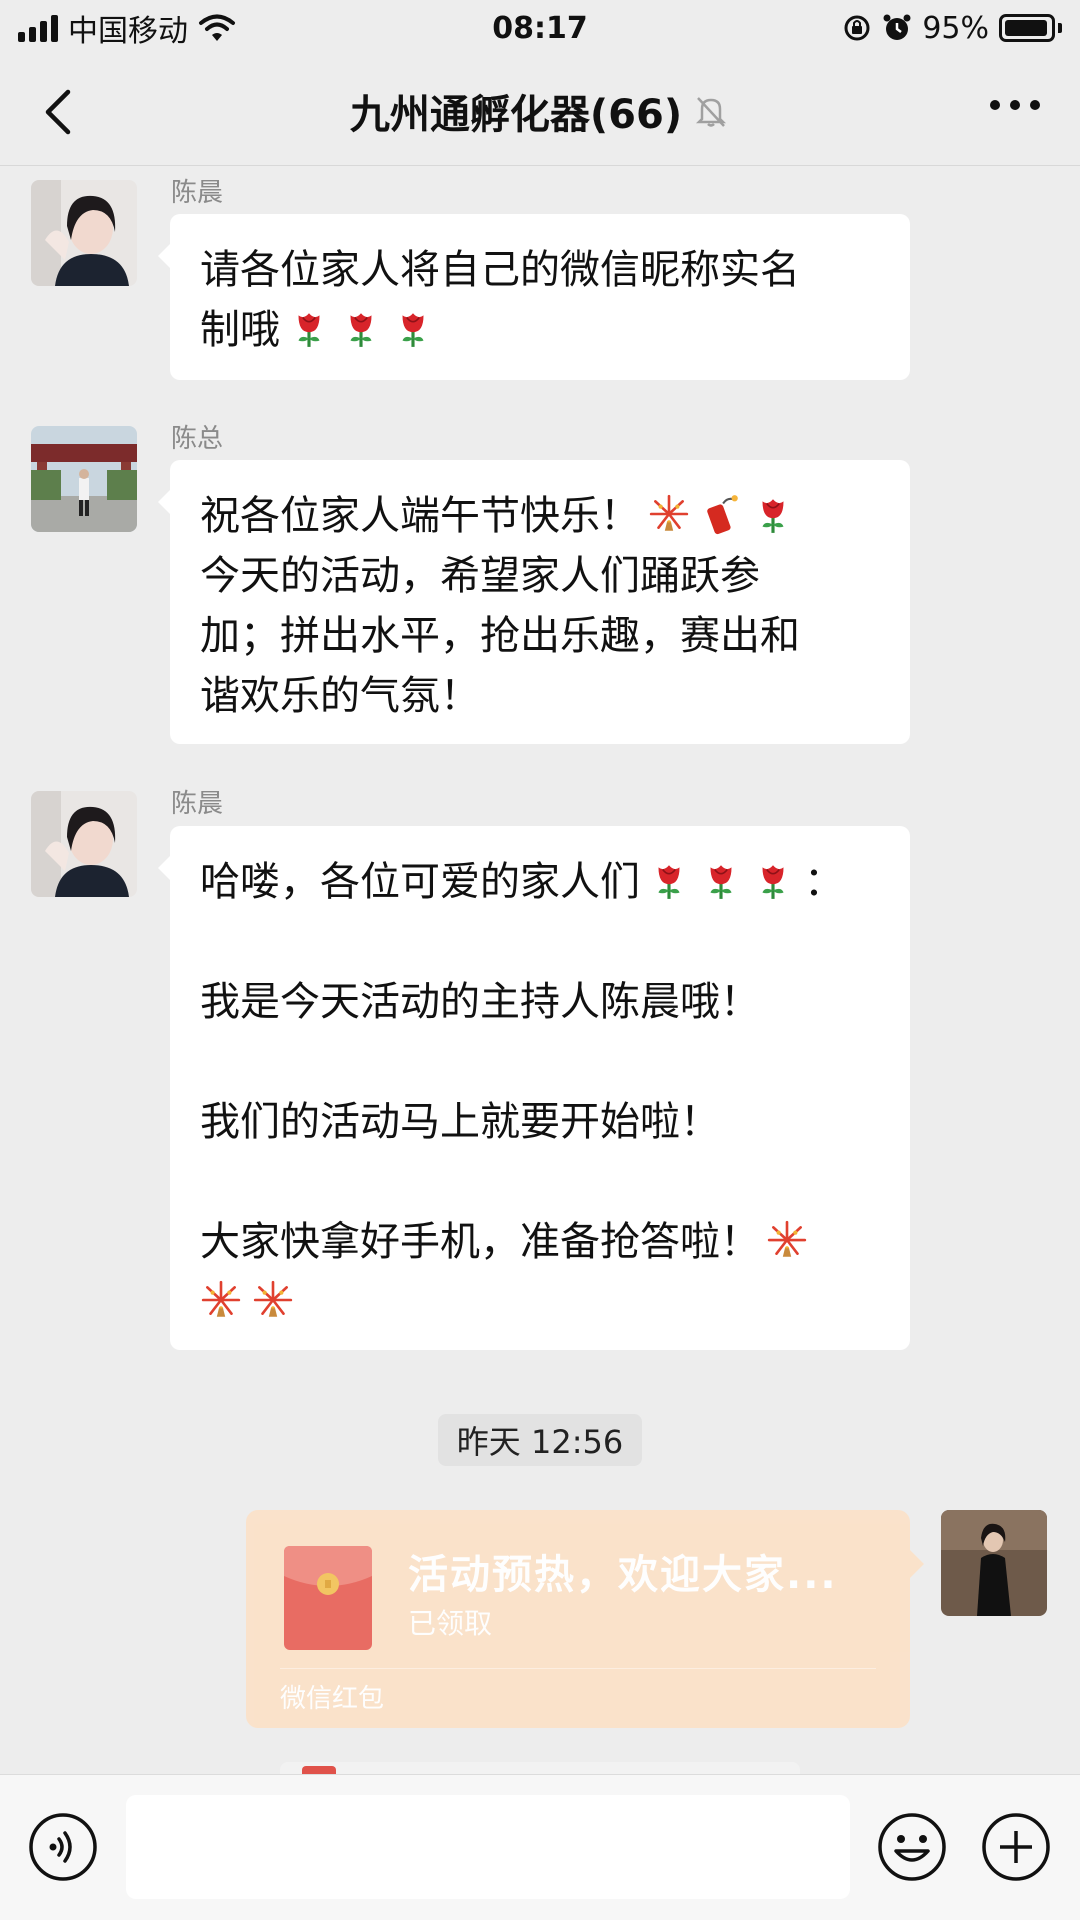 This screenshot has height=1920, width=1080. I want to click on time-divider: 昨天 12:56, so click(540, 1440).